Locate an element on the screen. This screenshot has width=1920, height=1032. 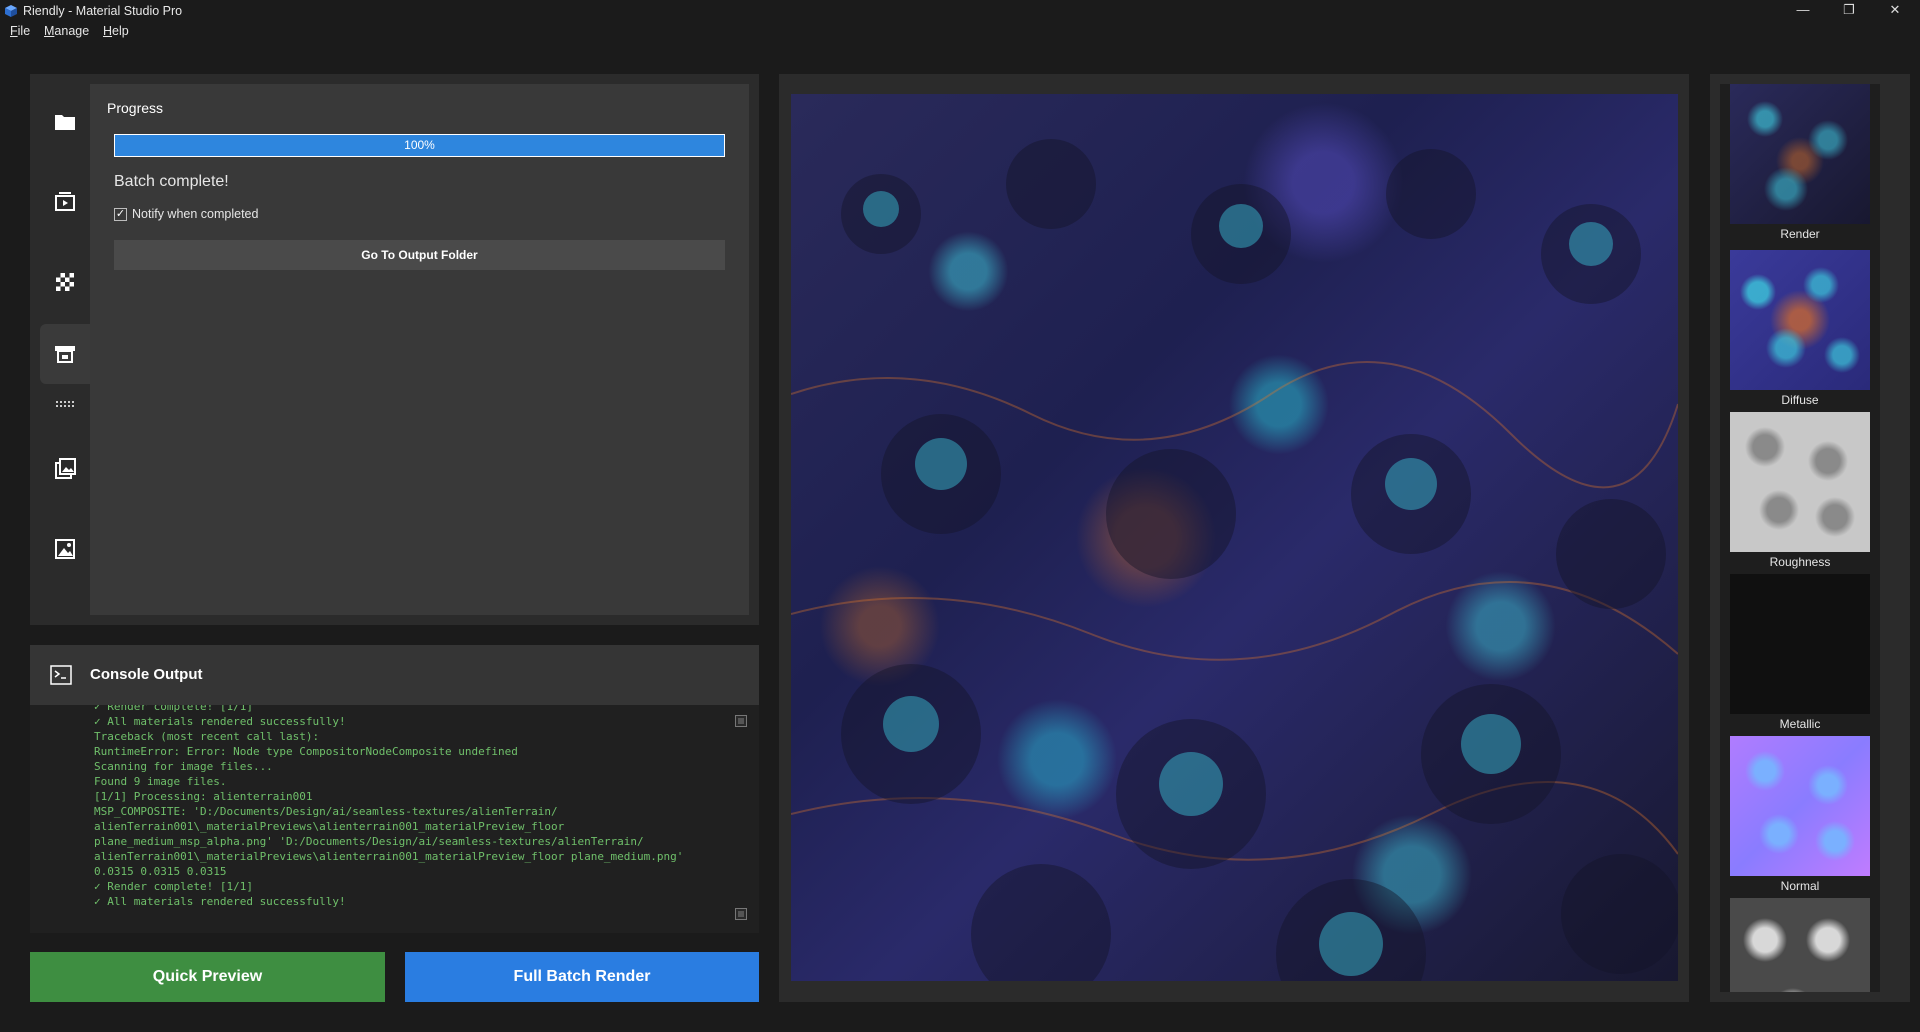
dots-icon is located at coordinates (65, 404).